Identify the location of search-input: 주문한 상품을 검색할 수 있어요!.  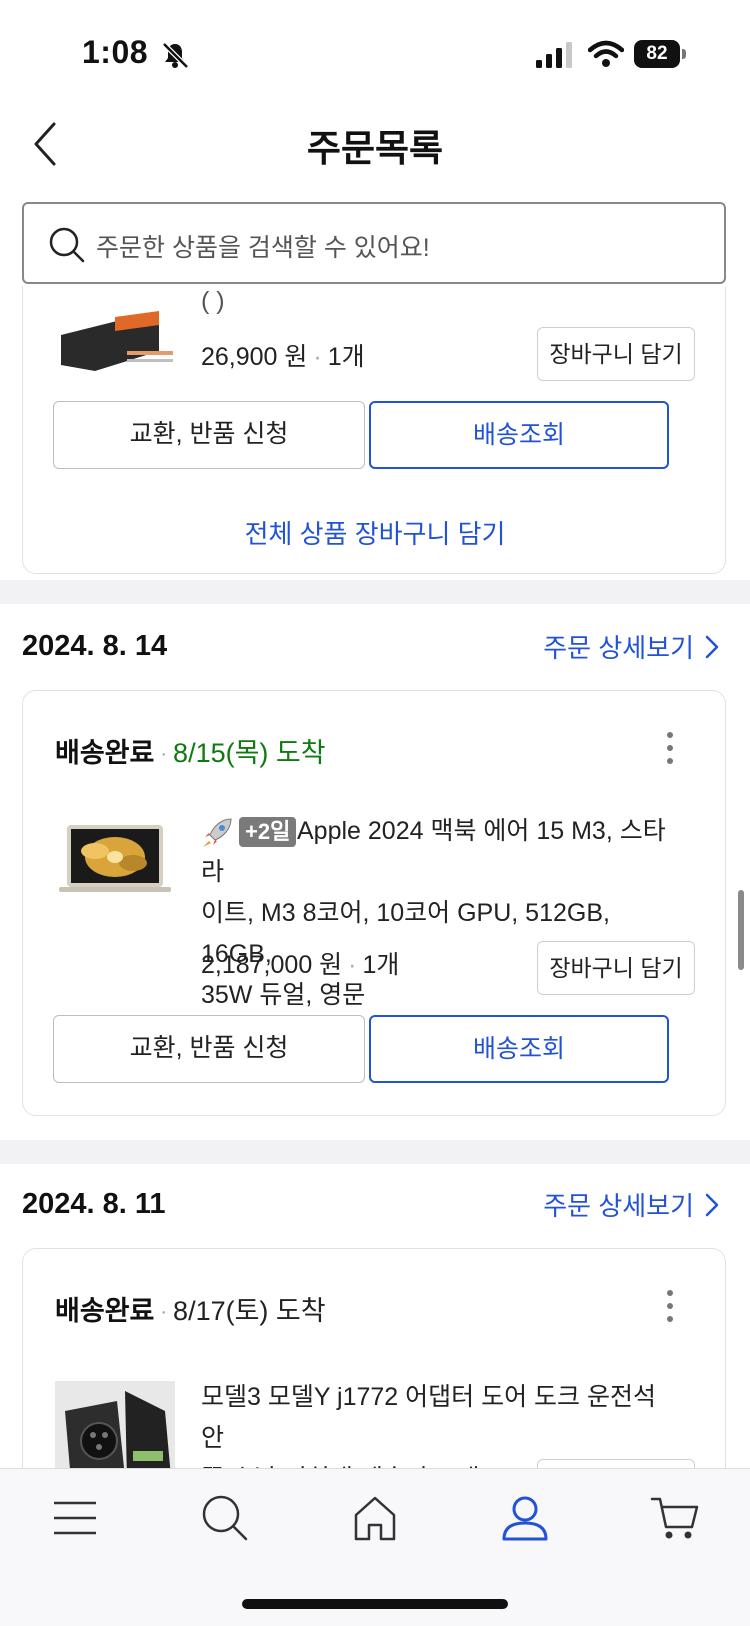
(374, 243).